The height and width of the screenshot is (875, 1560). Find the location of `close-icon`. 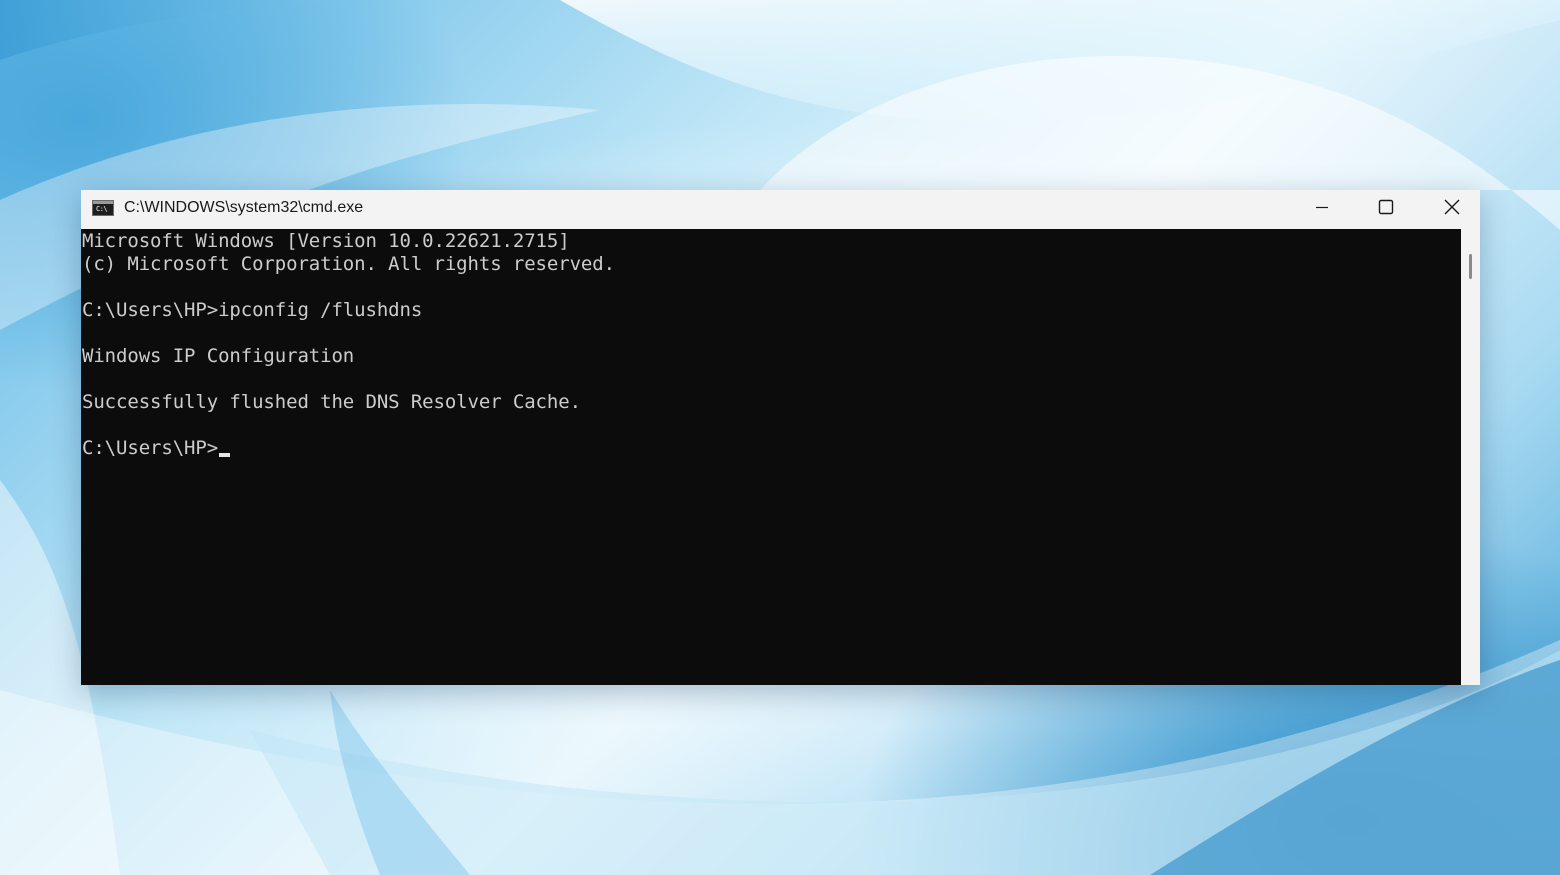

close-icon is located at coordinates (1452, 206).